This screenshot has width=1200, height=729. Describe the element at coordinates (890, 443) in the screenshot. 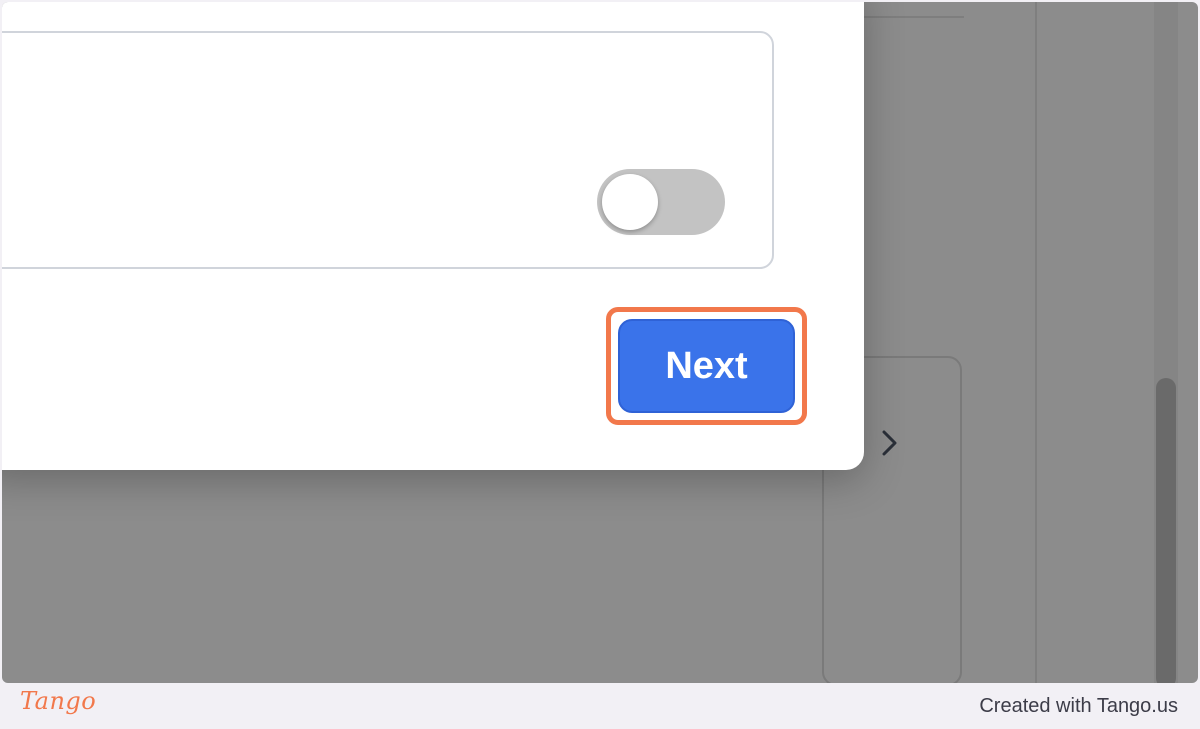

I see `chevron-right-icon` at that location.